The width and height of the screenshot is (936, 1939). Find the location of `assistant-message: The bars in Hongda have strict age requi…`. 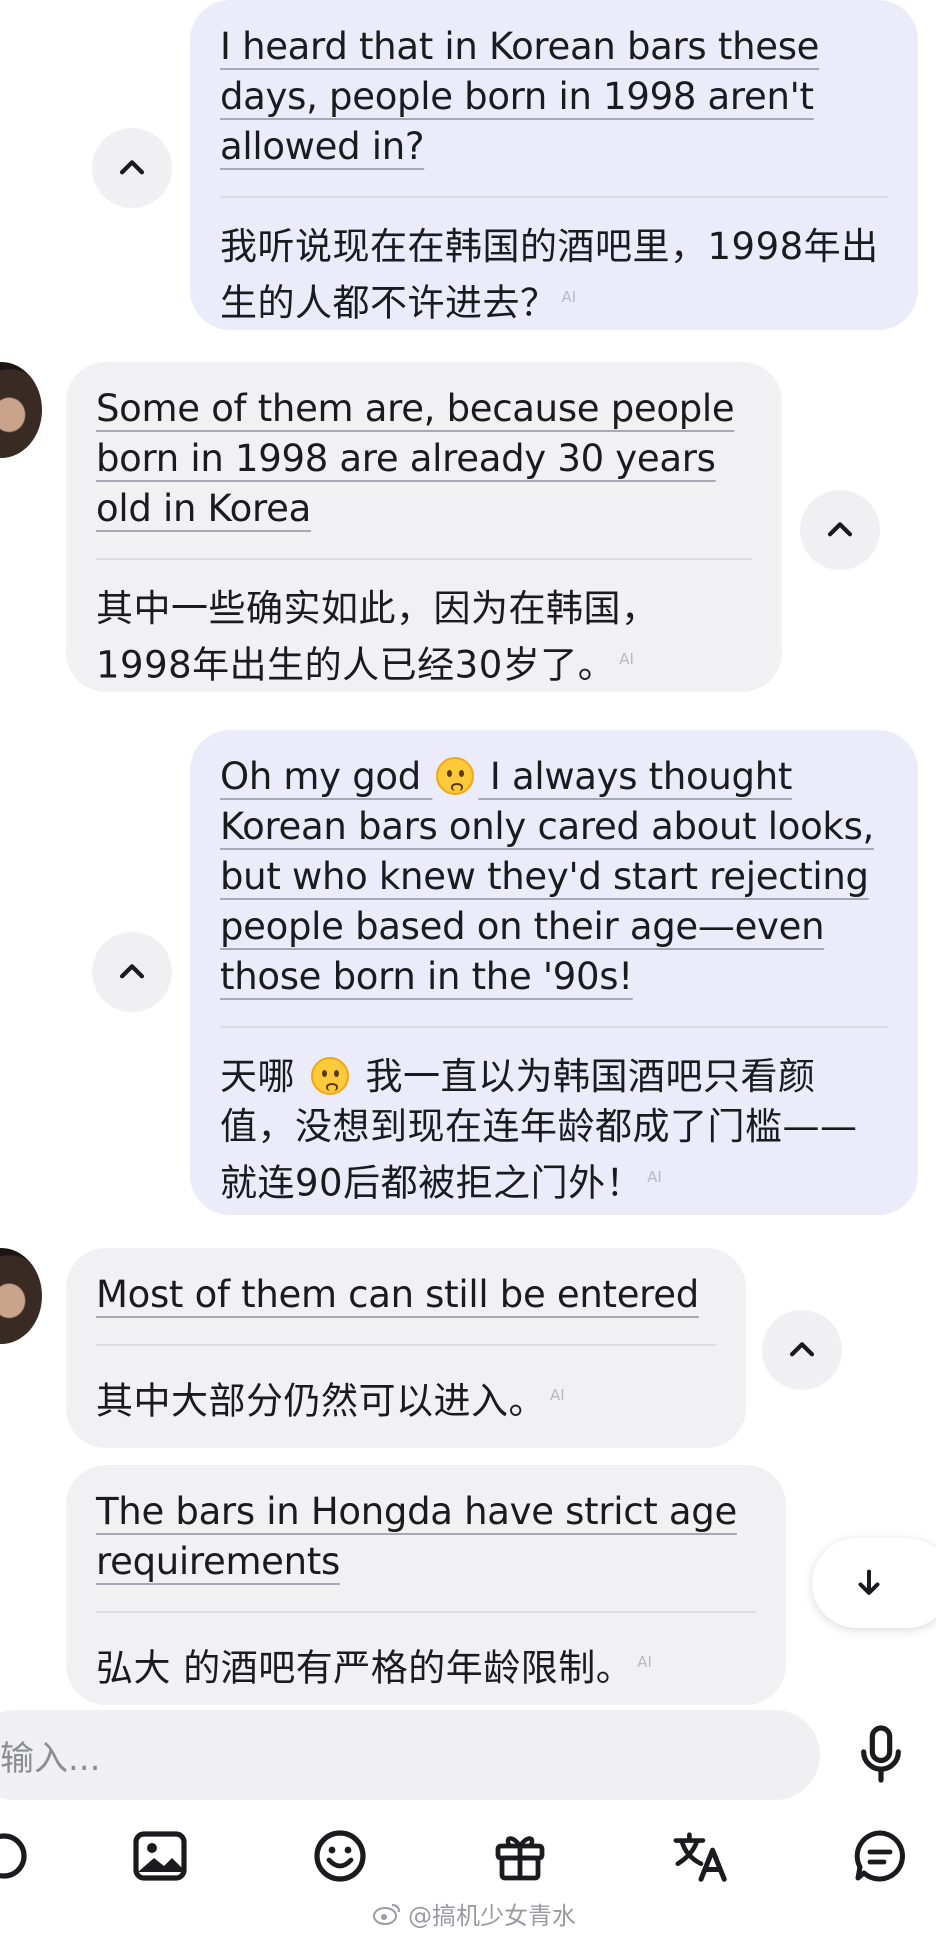

assistant-message: The bars in Hongda have strict age requi… is located at coordinates (426, 1585).